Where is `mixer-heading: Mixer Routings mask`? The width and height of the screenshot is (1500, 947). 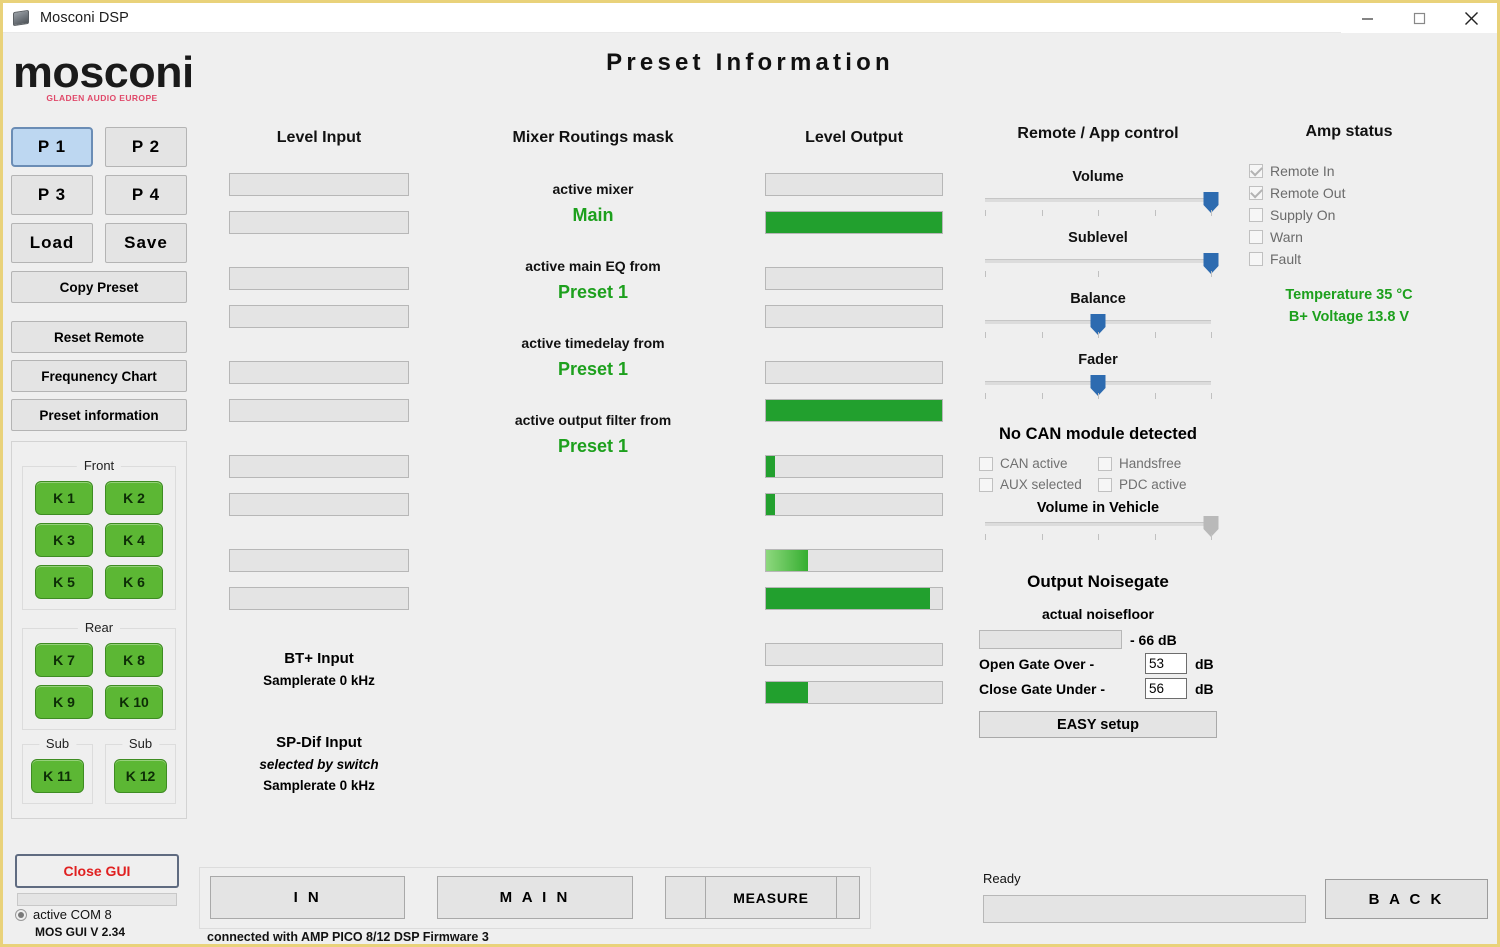 mixer-heading: Mixer Routings mask is located at coordinates (593, 137).